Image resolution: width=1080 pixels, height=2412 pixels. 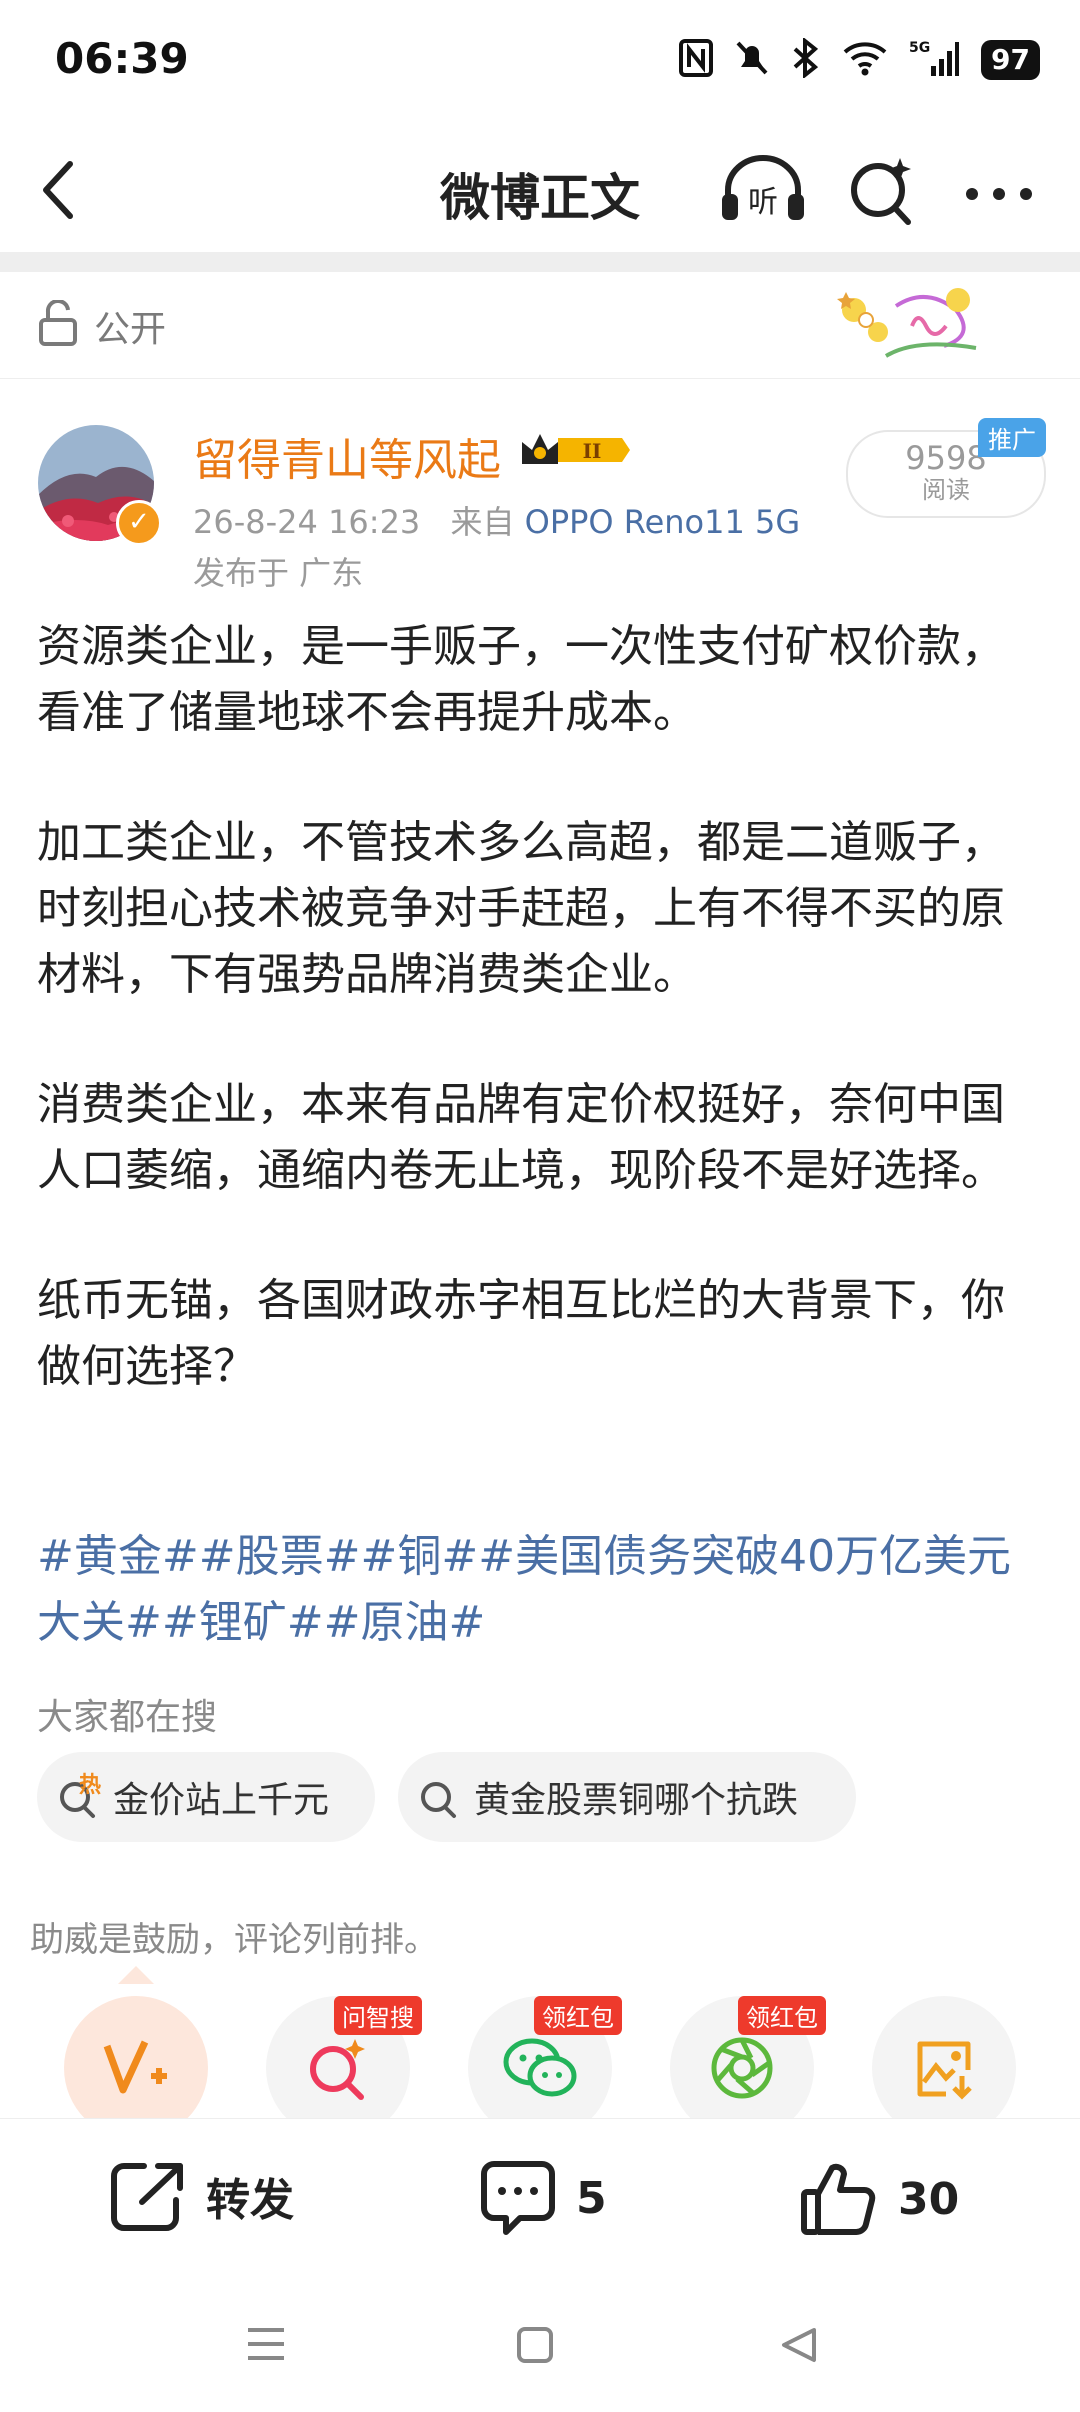 I want to click on svg-text: 5G, so click(x=919, y=48).